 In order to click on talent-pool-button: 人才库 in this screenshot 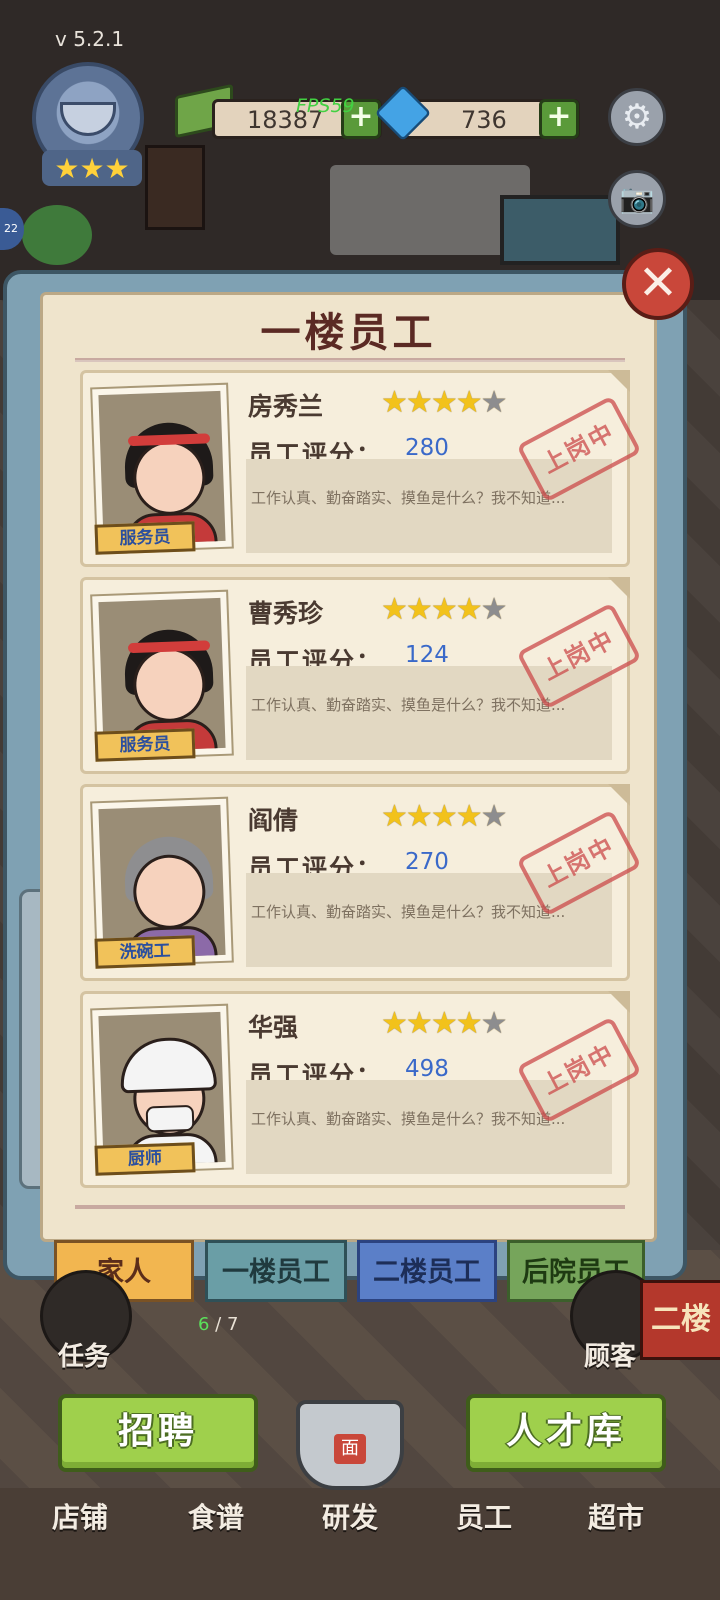, I will do `click(566, 1433)`.